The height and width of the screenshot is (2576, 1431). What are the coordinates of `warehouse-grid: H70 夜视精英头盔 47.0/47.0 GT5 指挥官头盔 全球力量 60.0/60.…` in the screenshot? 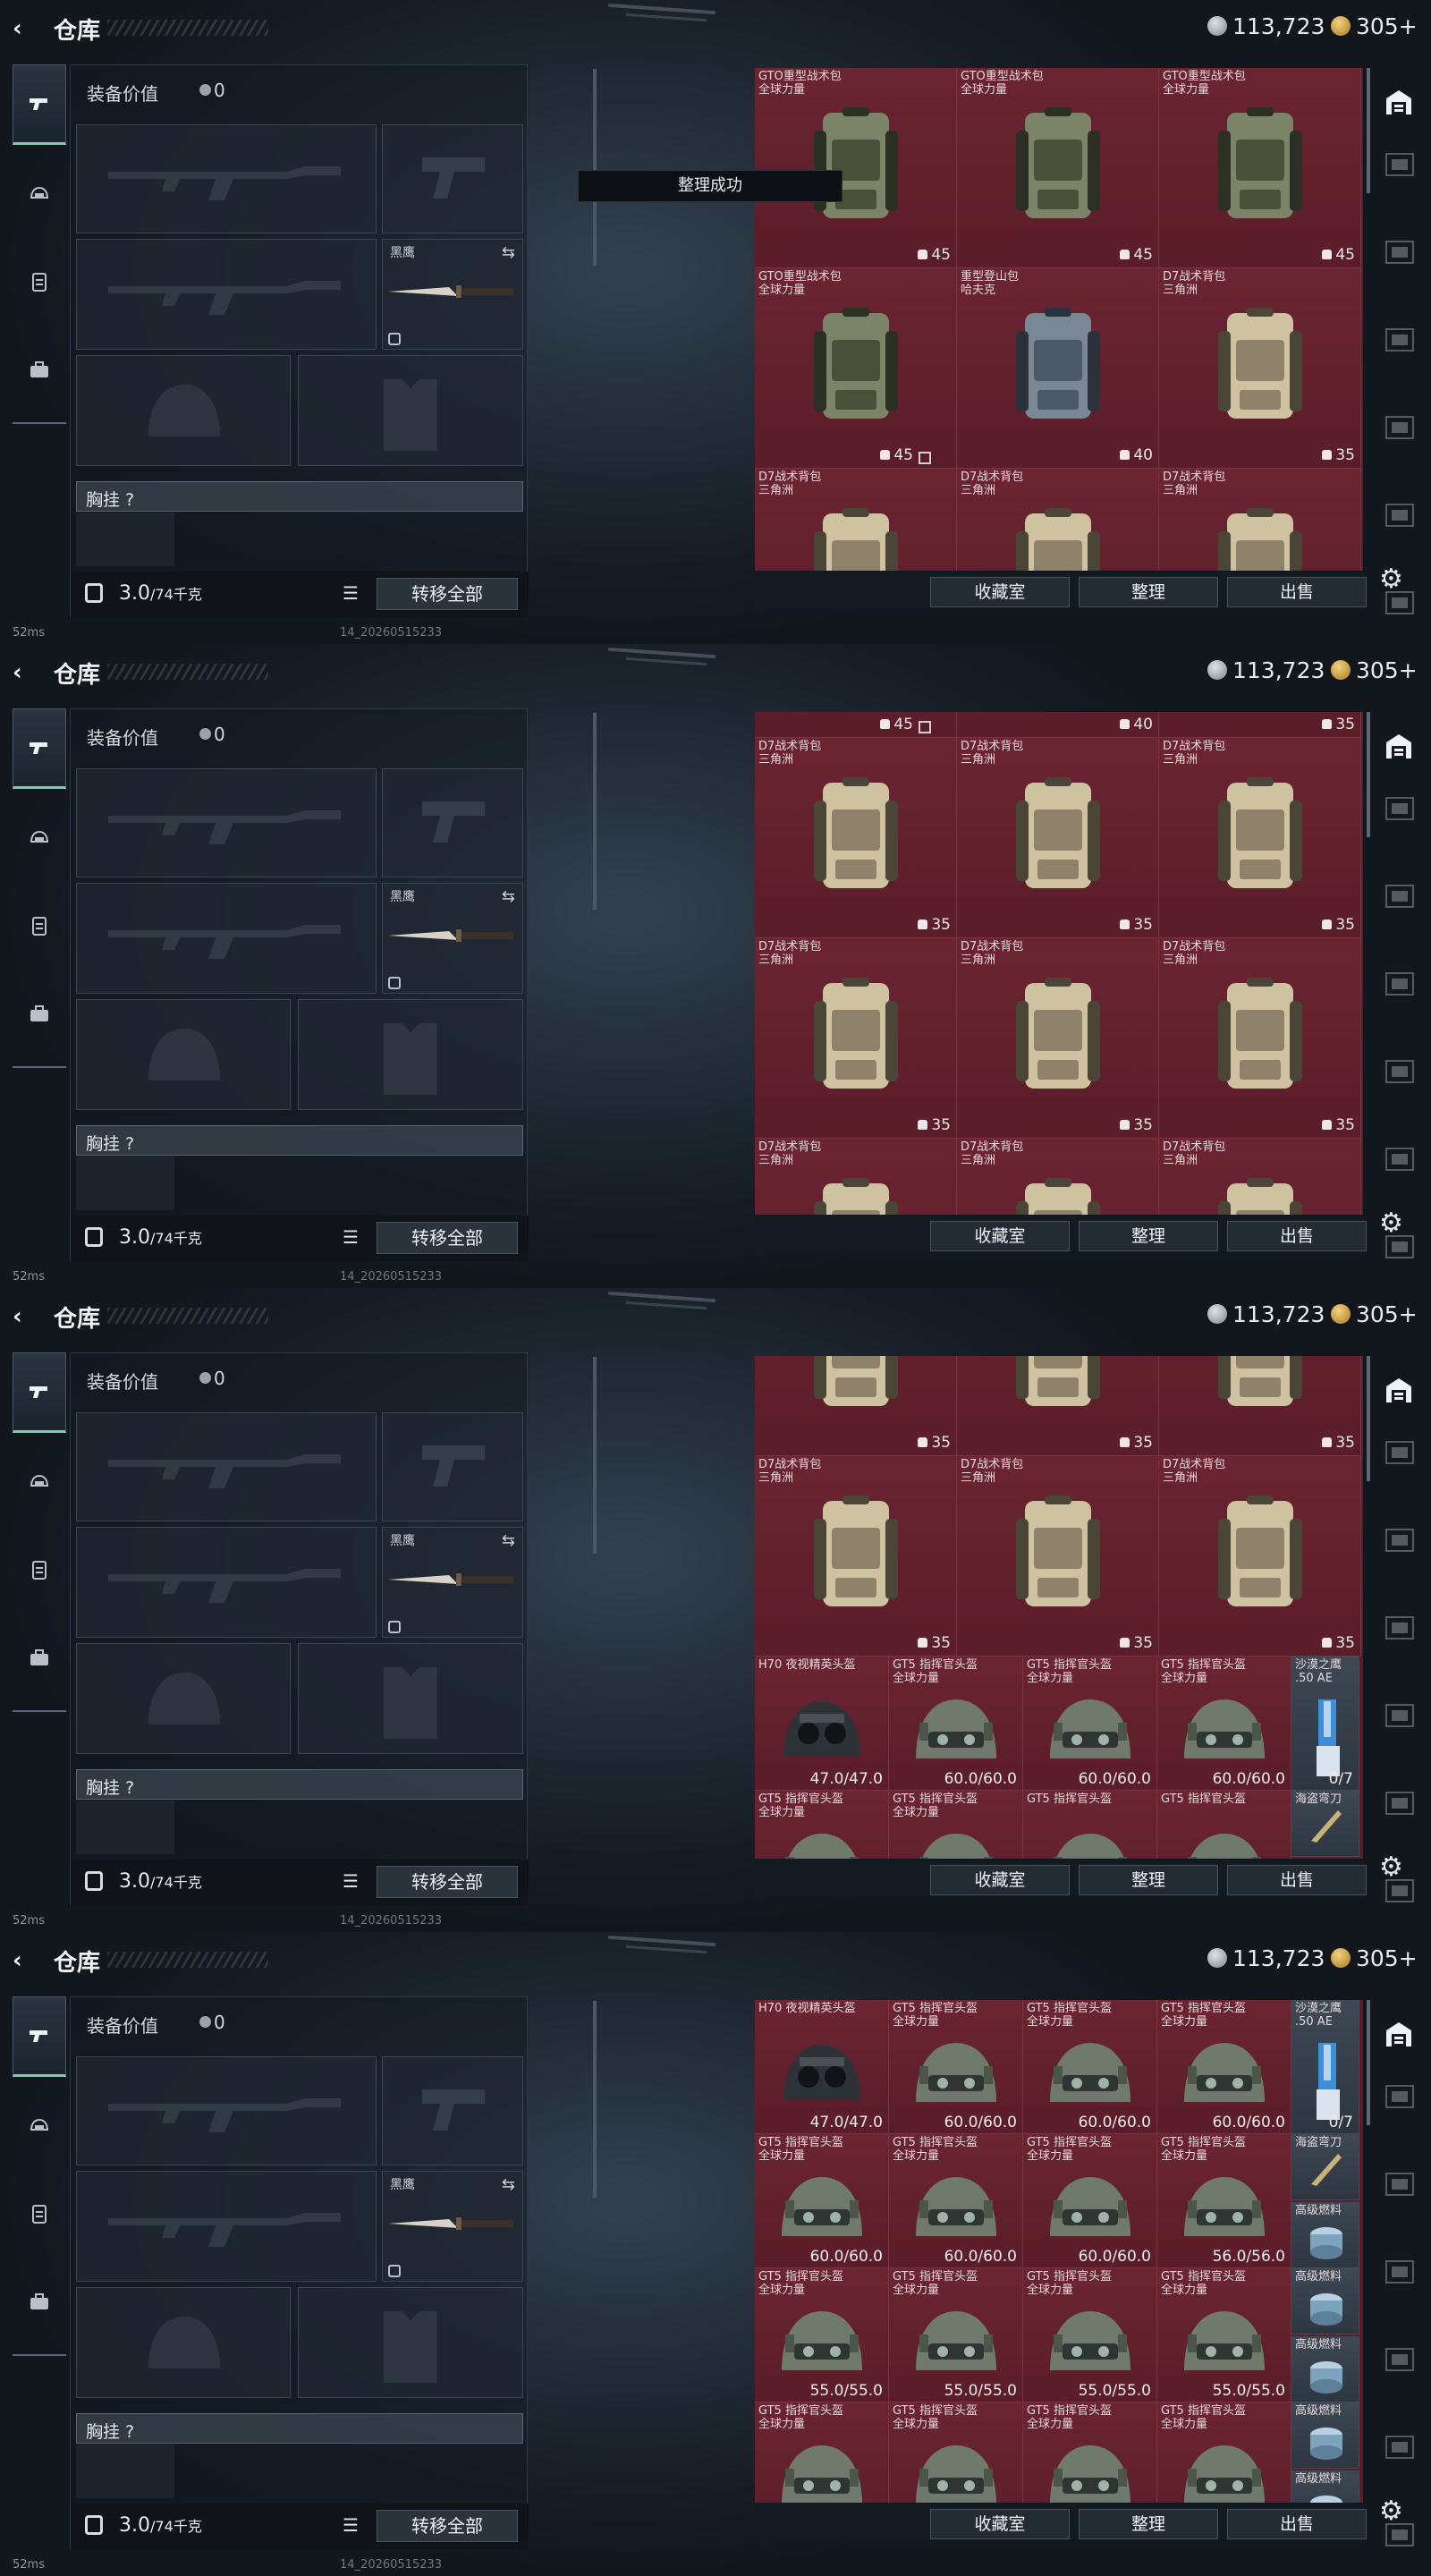 It's located at (1059, 2251).